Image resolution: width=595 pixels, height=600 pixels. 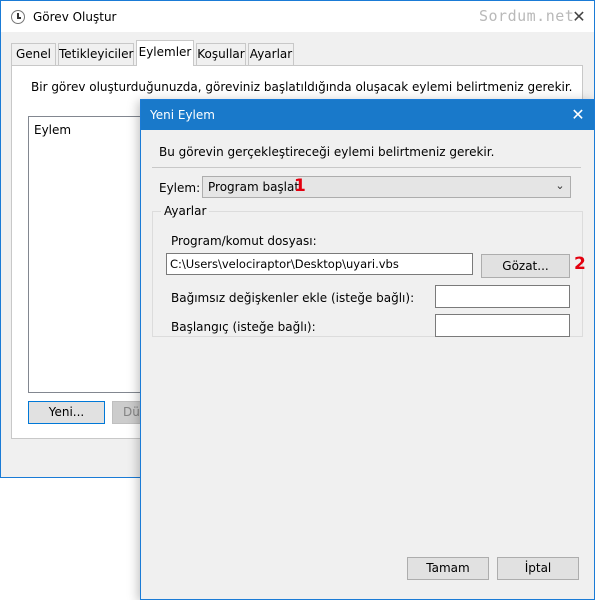 What do you see at coordinates (366, 167) in the screenshot?
I see `divider` at bounding box center [366, 167].